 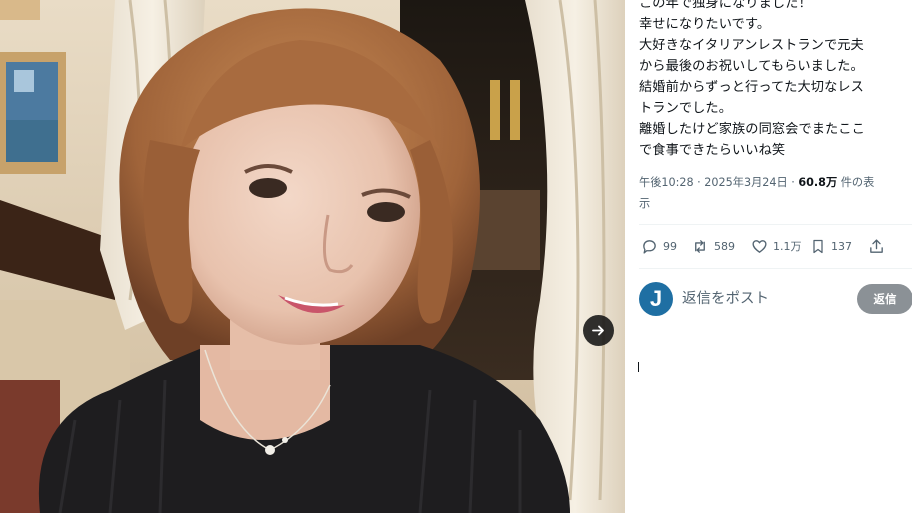 I want to click on reply-count: 99, so click(x=670, y=246).